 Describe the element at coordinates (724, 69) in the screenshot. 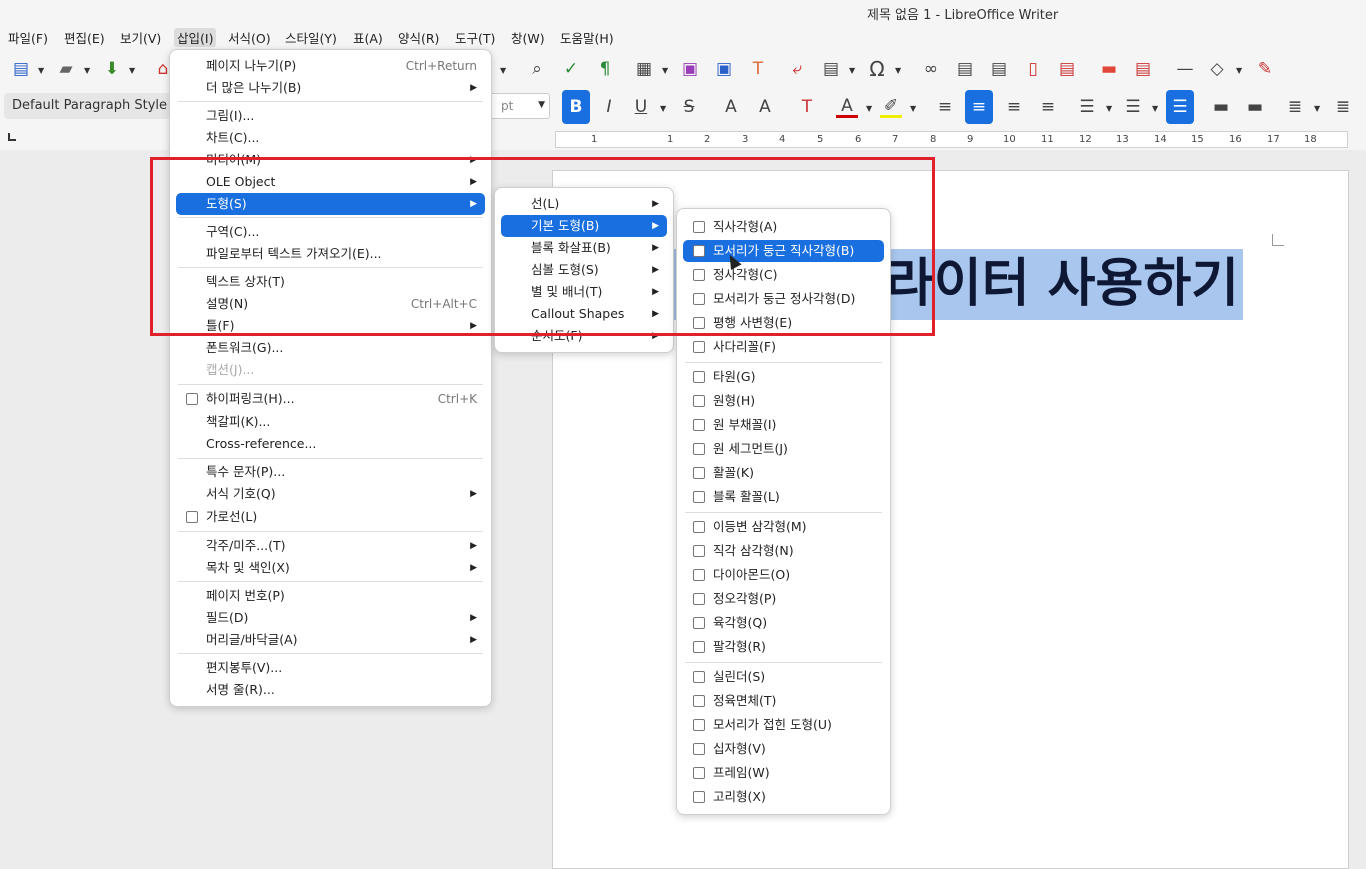

I see `insert-chart-icon: ▣` at that location.